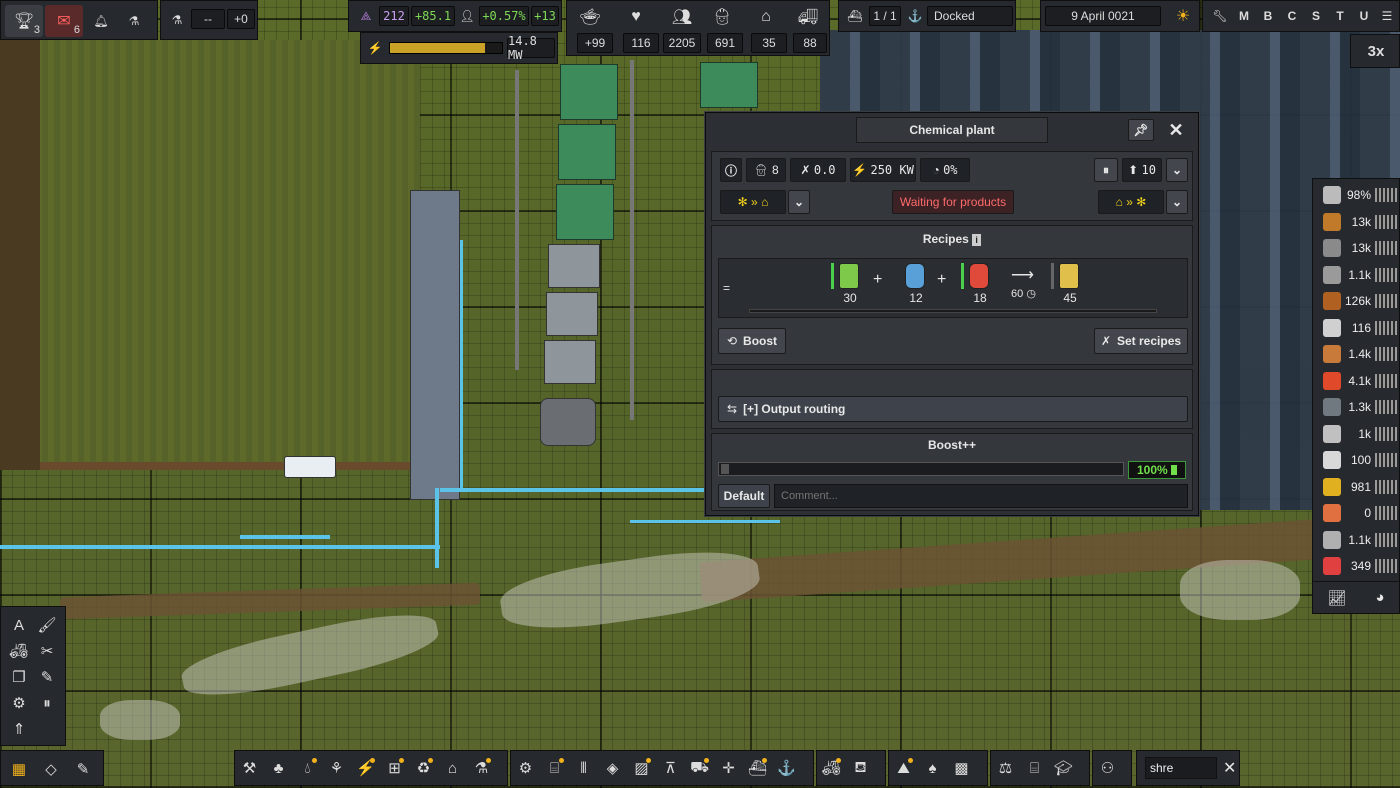 This screenshot has height=788, width=1400. What do you see at coordinates (752, 341) in the screenshot?
I see `boost-button: ⟲ Boost` at bounding box center [752, 341].